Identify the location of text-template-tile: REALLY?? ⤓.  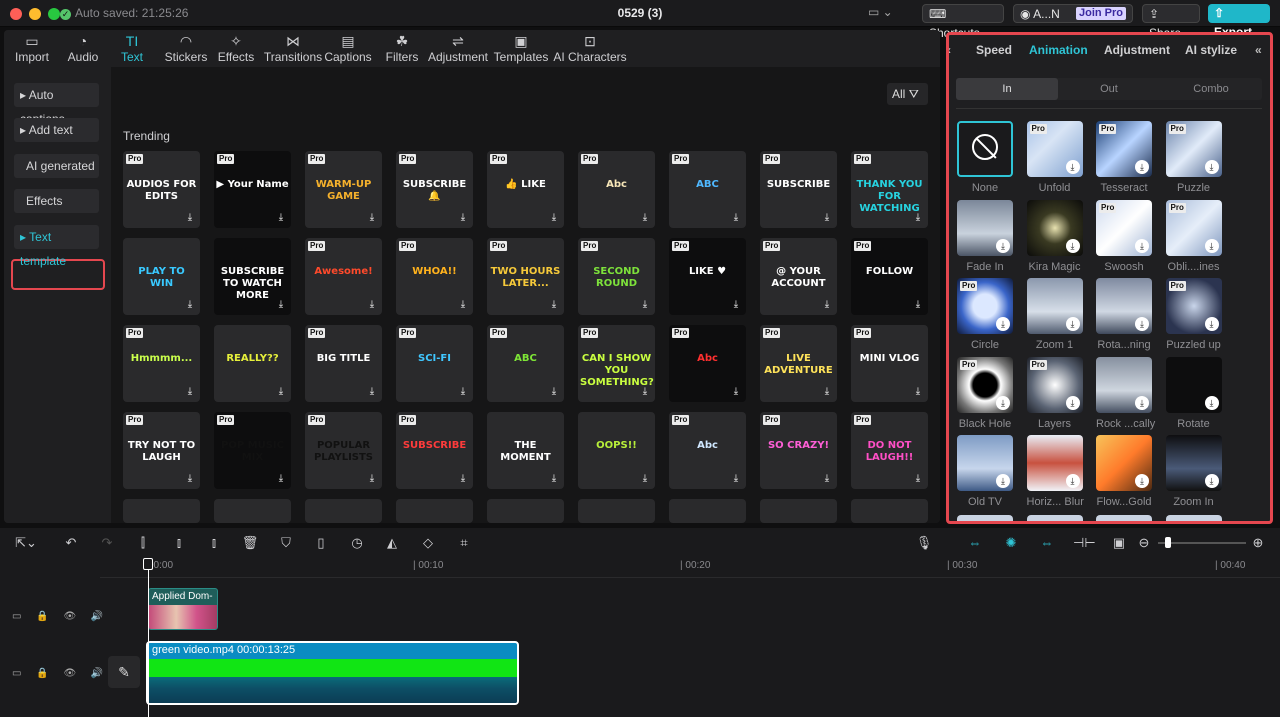
(252, 363).